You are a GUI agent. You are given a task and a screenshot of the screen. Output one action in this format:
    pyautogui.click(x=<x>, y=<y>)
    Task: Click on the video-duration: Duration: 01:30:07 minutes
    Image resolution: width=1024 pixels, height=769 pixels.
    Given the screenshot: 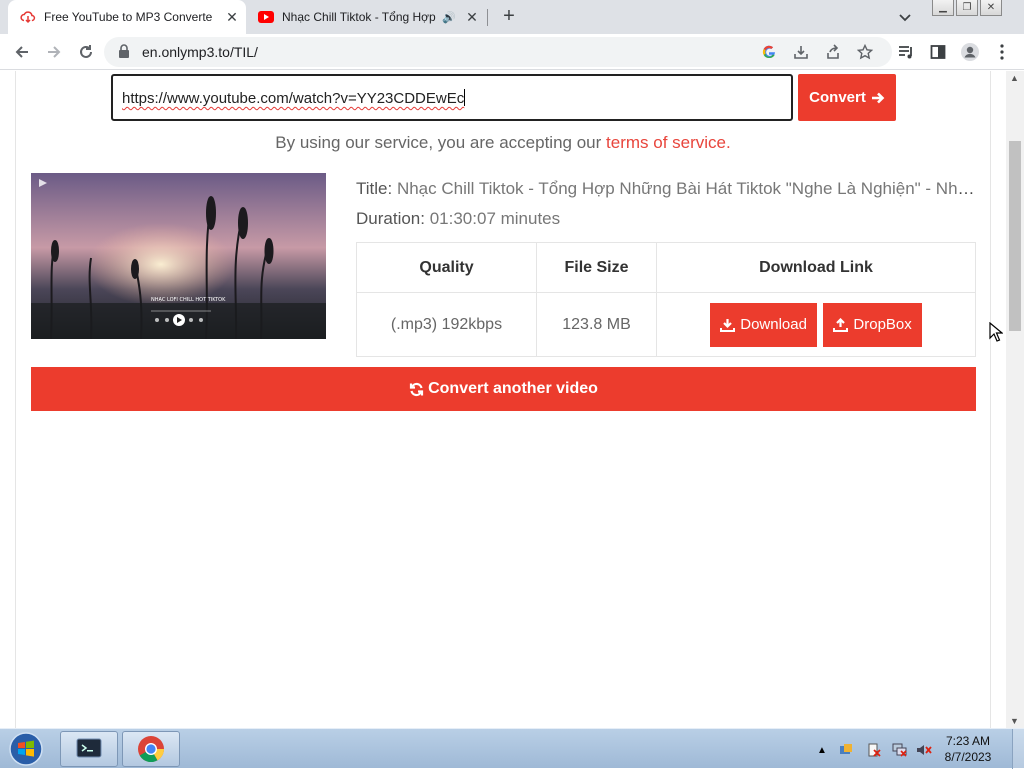 What is the action you would take?
    pyautogui.click(x=458, y=219)
    